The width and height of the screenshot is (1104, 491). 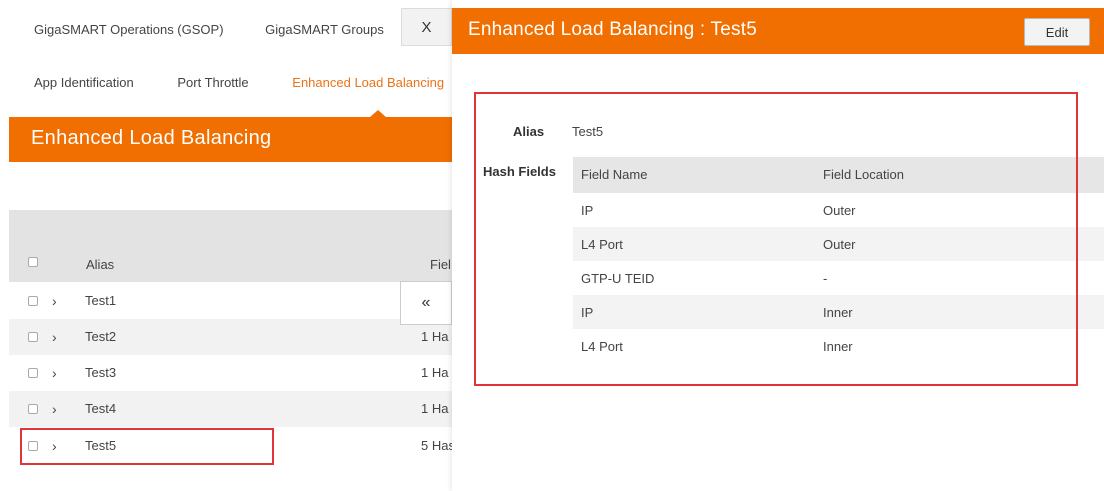 What do you see at coordinates (440, 264) in the screenshot?
I see `column-header-fields: Fiel` at bounding box center [440, 264].